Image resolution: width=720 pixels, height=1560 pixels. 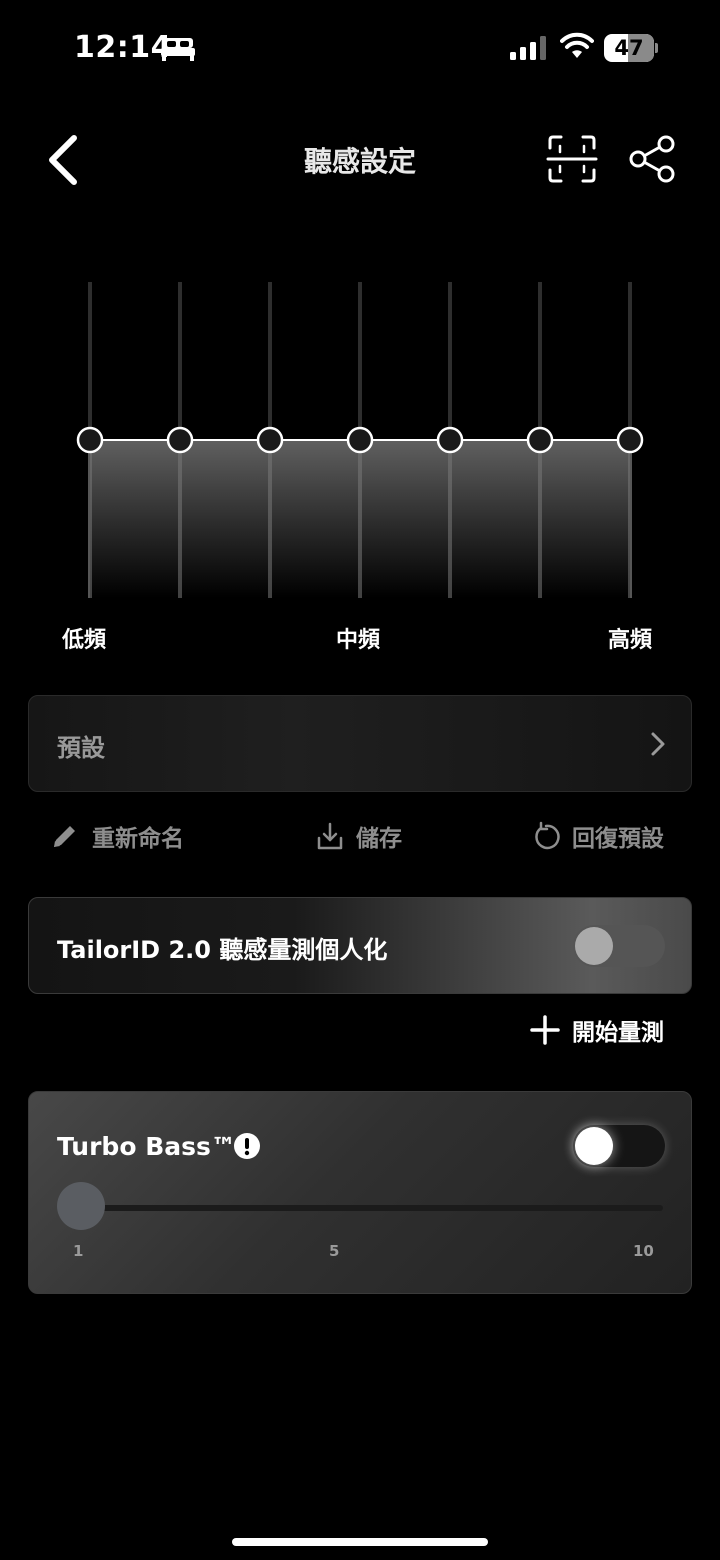 I want to click on rename-label: 重新命名, so click(x=138, y=839).